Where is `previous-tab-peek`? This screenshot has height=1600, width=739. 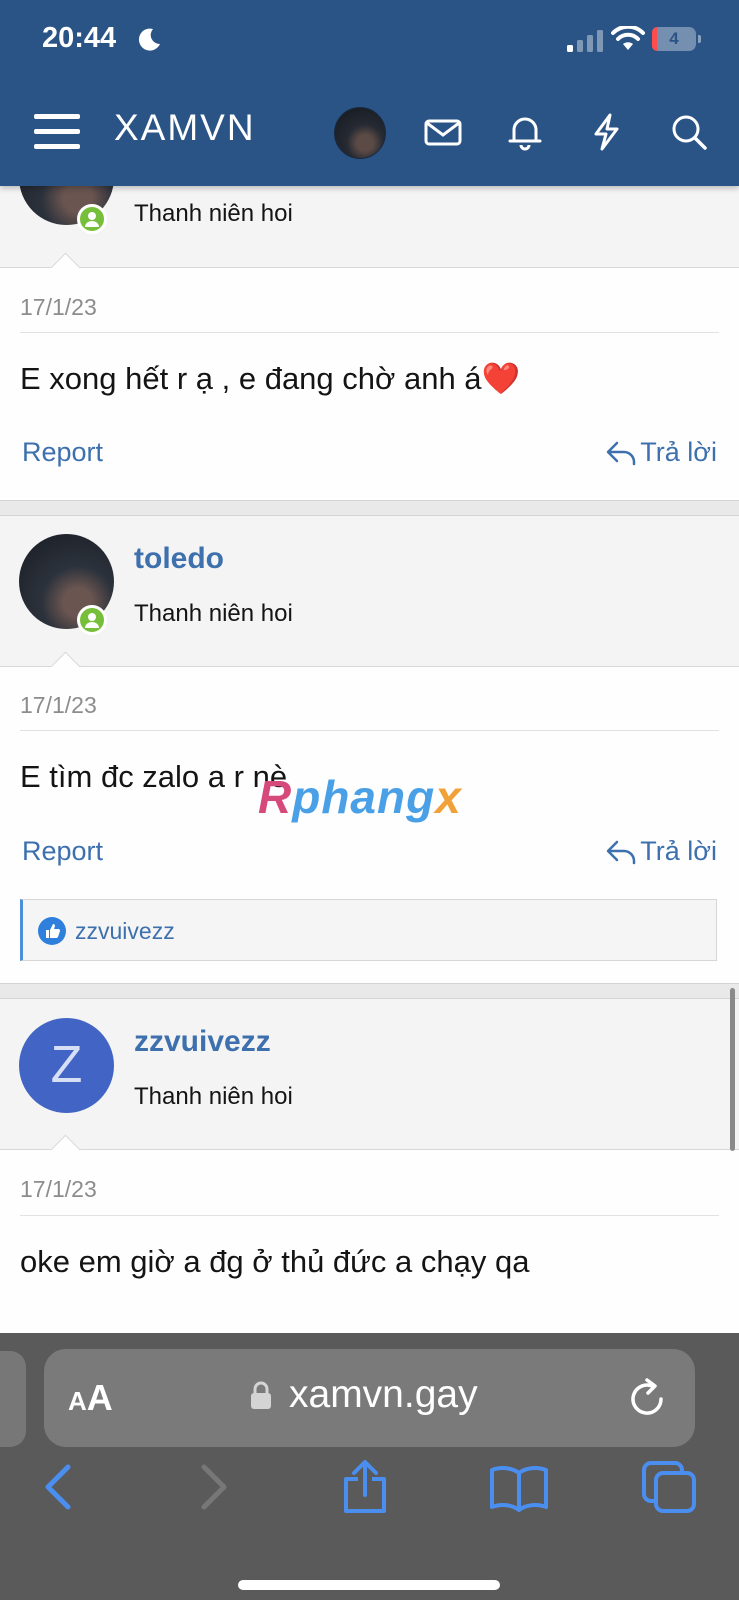
previous-tab-peek is located at coordinates (13, 1399).